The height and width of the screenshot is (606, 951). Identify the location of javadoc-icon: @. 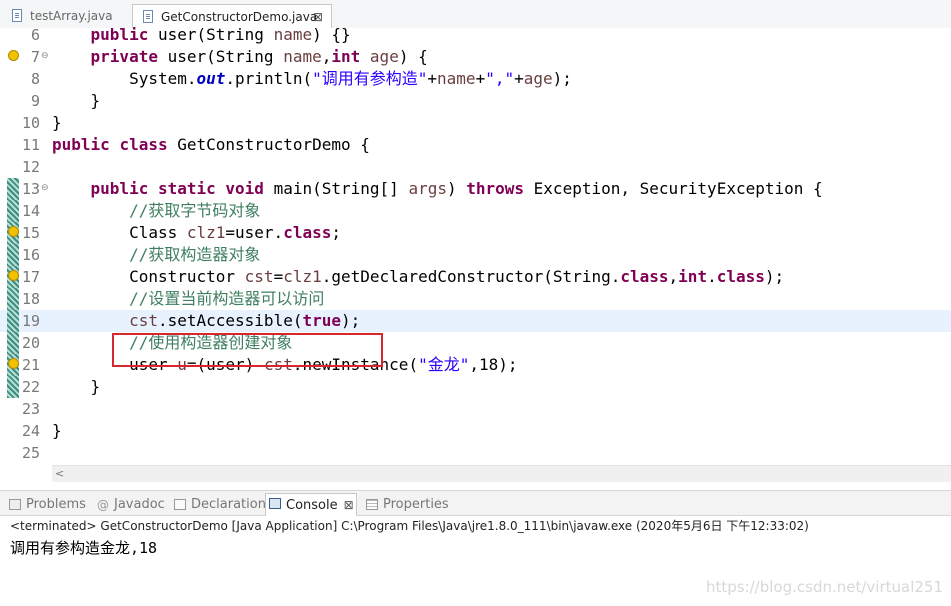
(103, 505).